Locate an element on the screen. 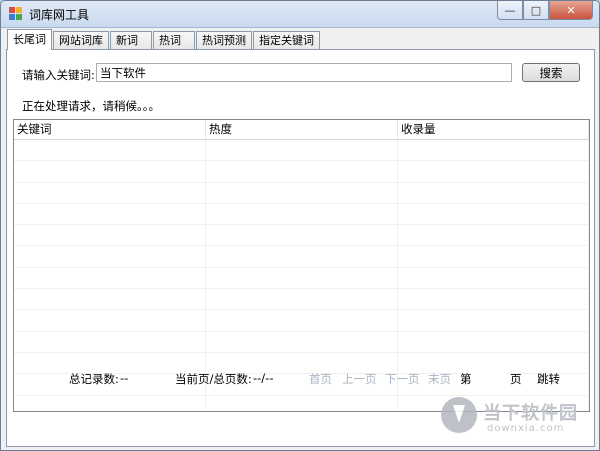  tab-new-words: 新词 is located at coordinates (131, 40).